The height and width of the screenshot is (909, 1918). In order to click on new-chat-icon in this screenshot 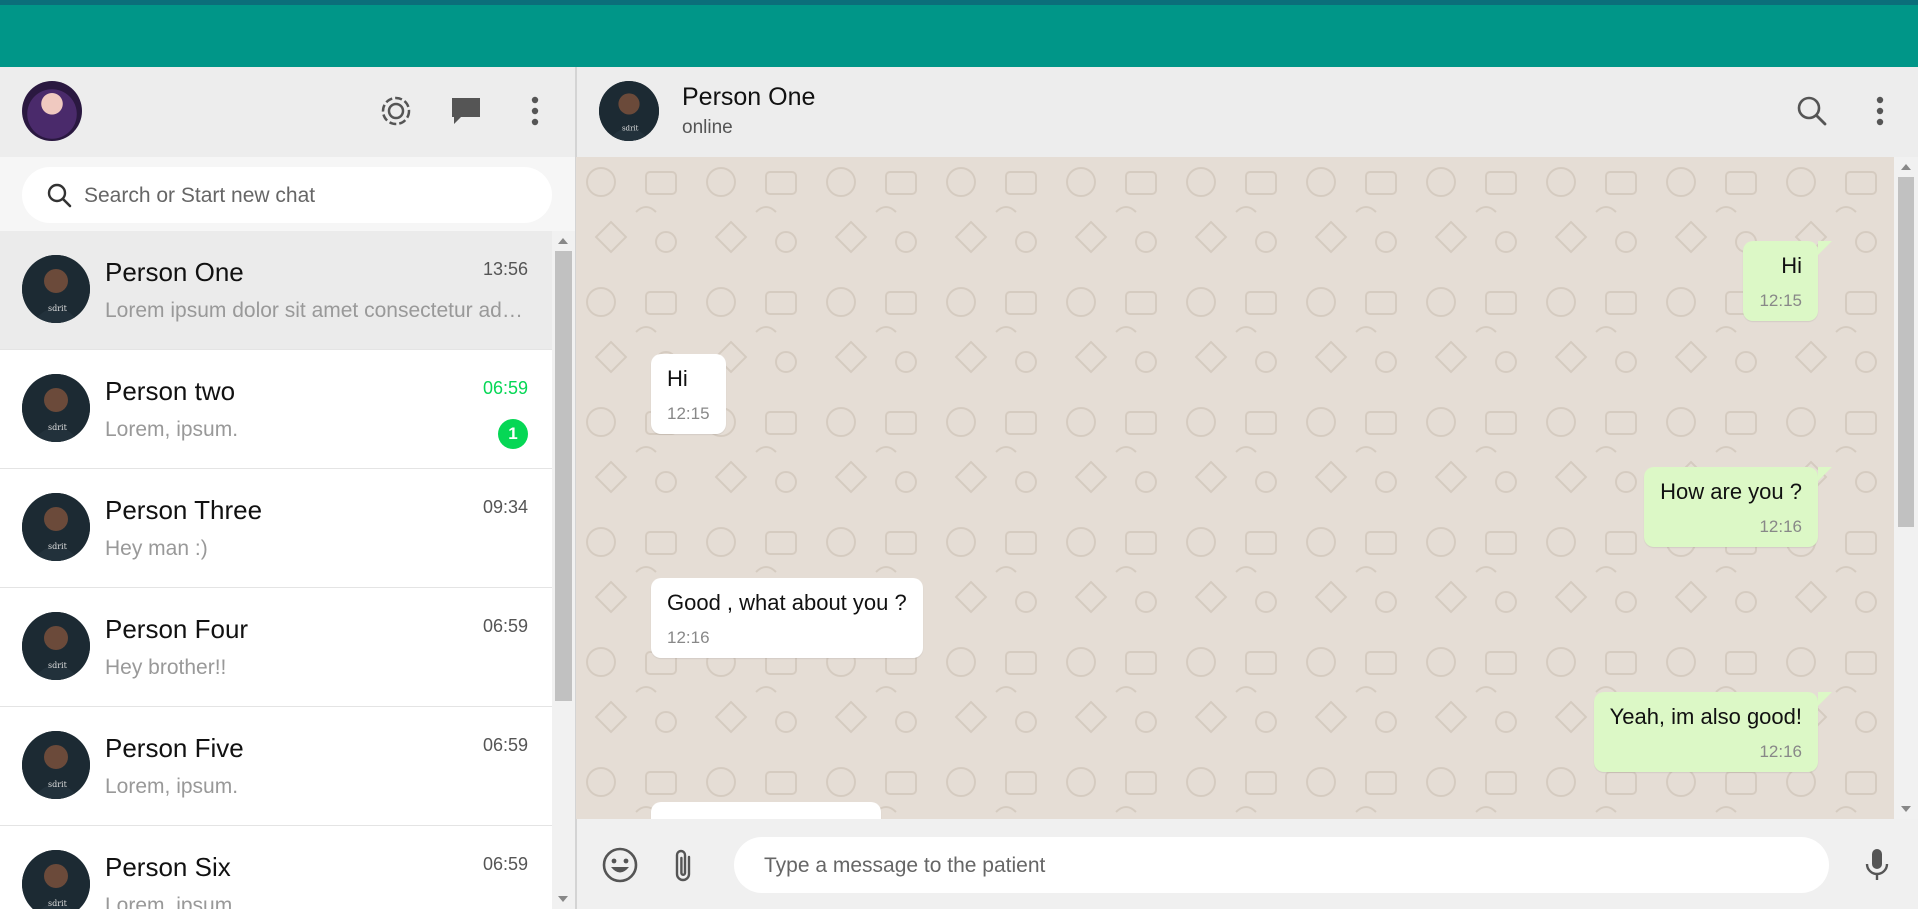, I will do `click(466, 111)`.